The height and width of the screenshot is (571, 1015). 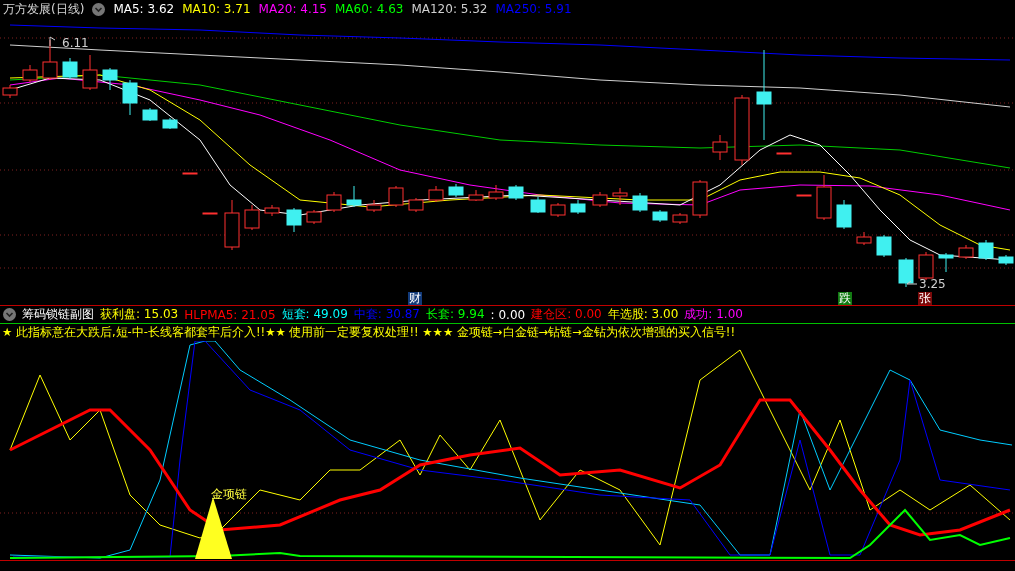 I want to click on event-badge: 张, so click(x=925, y=298).